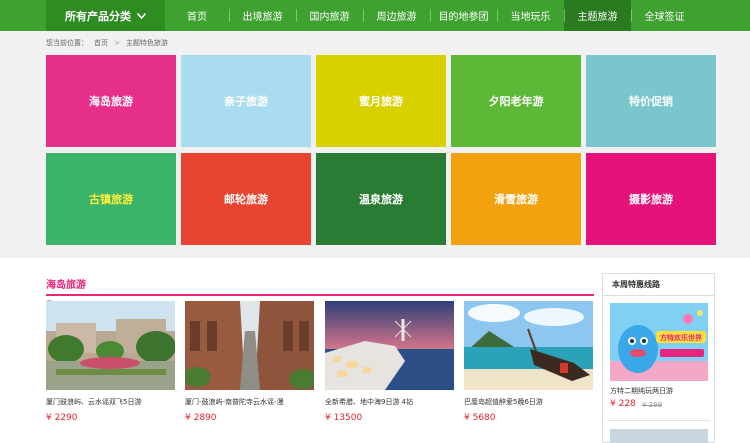 This screenshot has height=443, width=750. Describe the element at coordinates (249, 345) in the screenshot. I see `card-image-gulangyu` at that location.